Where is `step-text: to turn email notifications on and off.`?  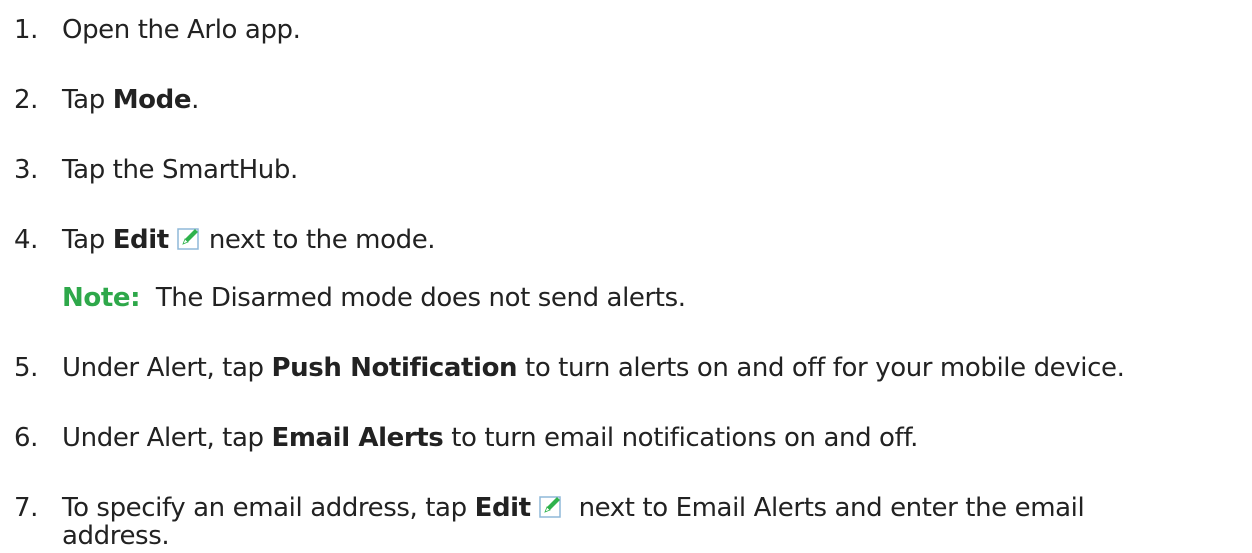
step-text: to turn email notifications on and off. is located at coordinates (681, 438).